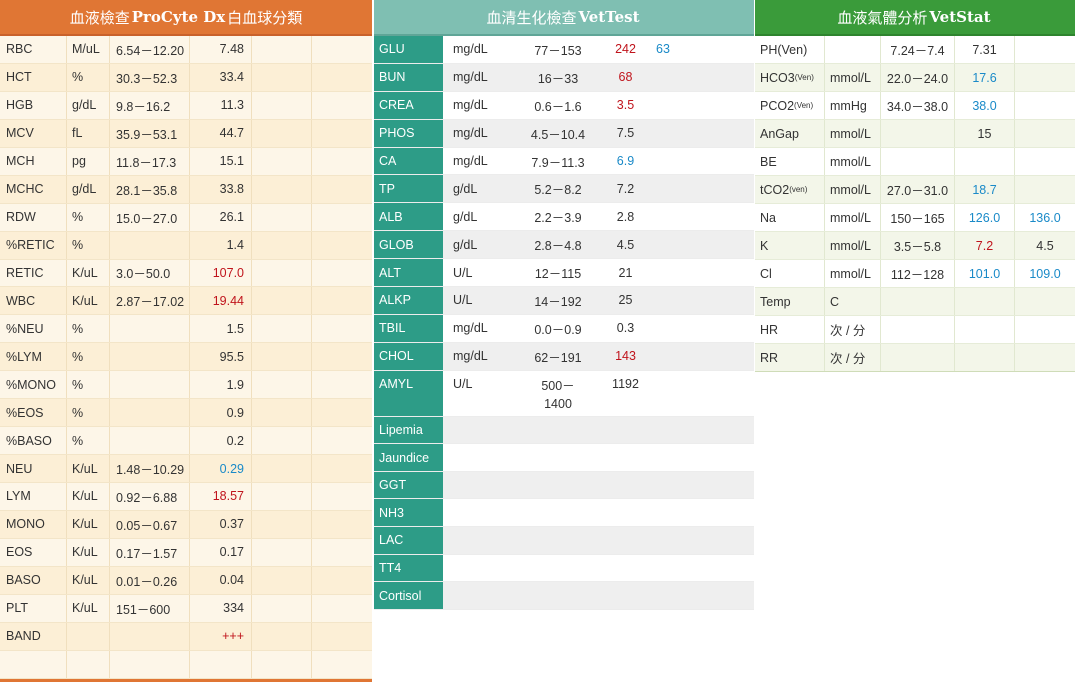  I want to click on test-name: RR, so click(790, 357).